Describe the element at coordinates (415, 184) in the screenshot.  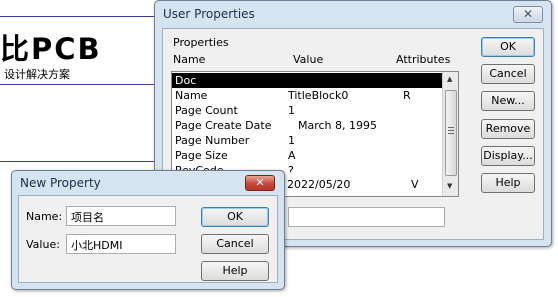
I see `property-attributes: V` at that location.